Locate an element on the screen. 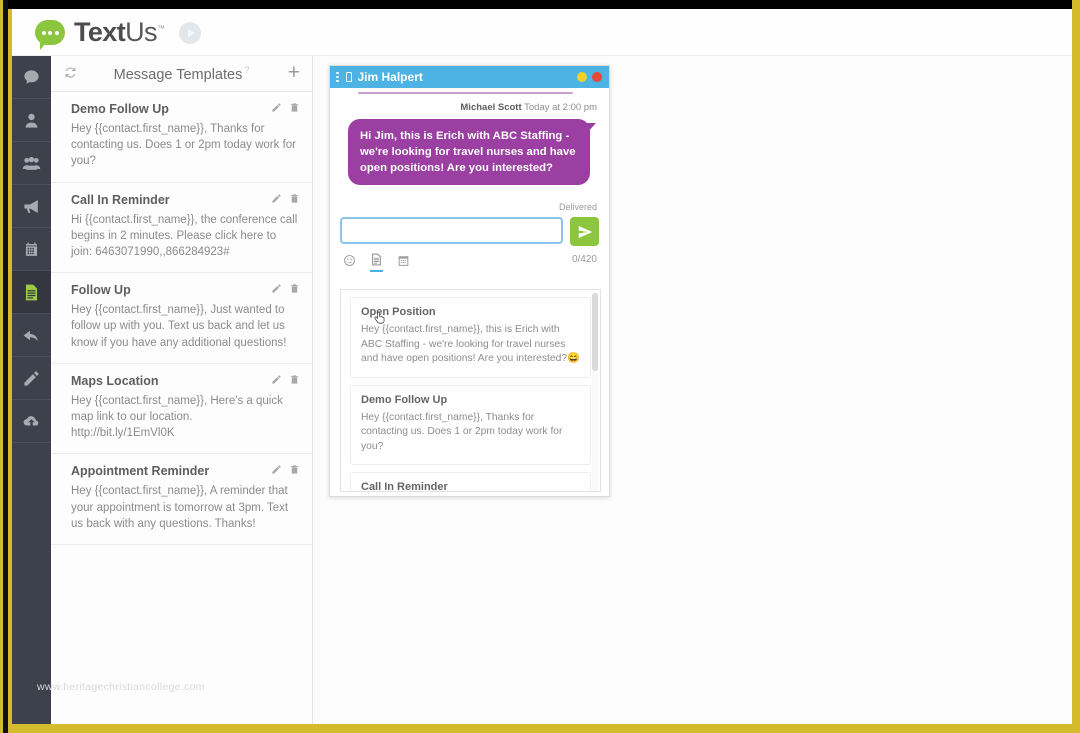 This screenshot has width=1080, height=733. brand-logo: TextUs™ is located at coordinates (118, 33).